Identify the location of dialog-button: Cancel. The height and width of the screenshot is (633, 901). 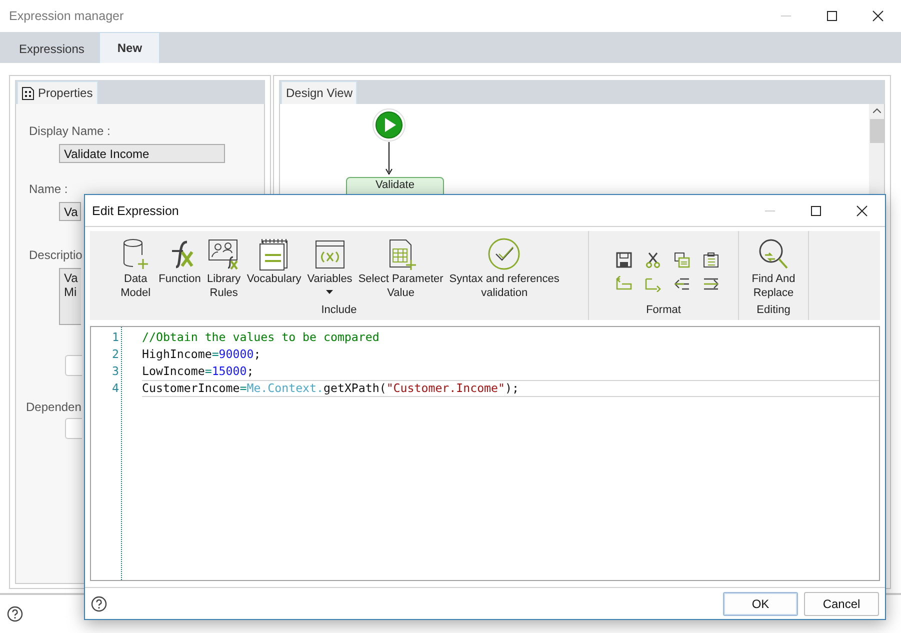
(841, 604).